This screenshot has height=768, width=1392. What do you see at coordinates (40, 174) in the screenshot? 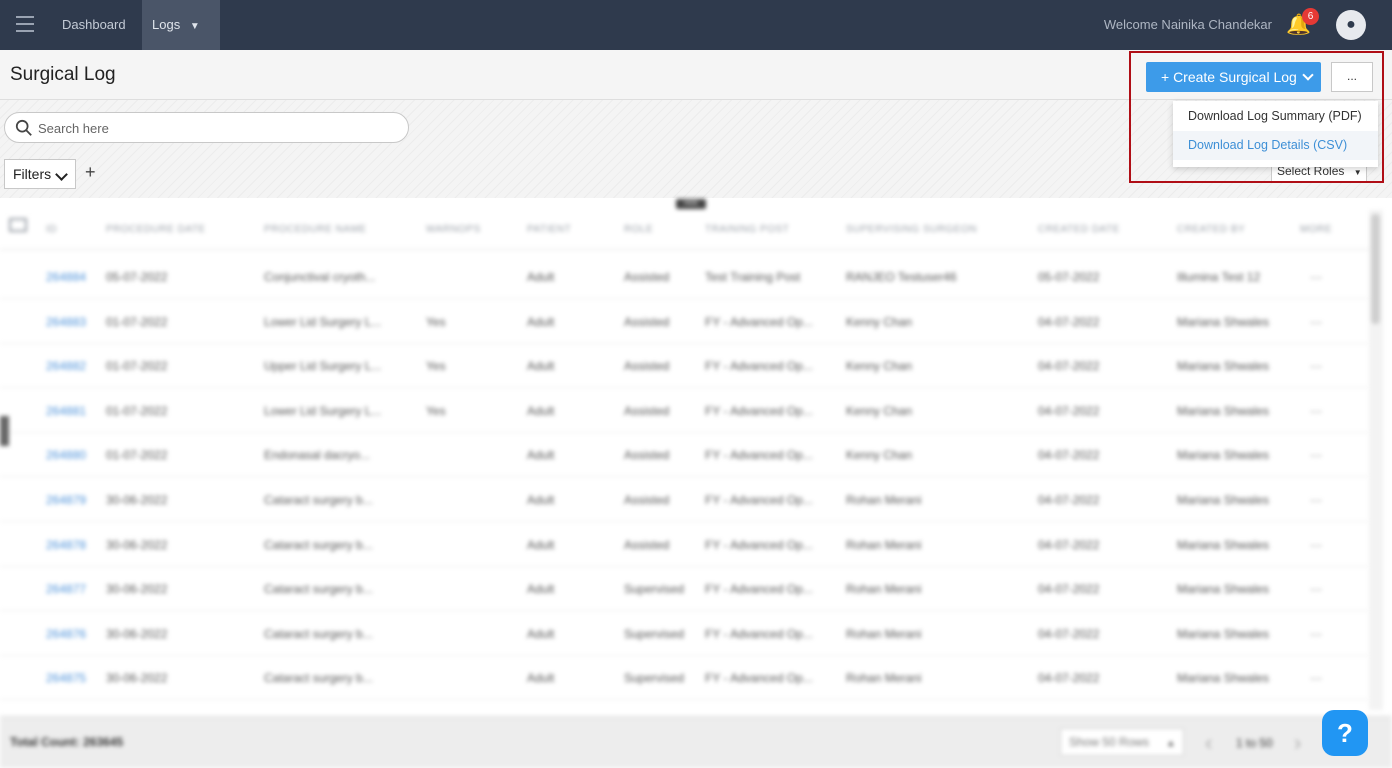
I see `filters-button: Filters` at bounding box center [40, 174].